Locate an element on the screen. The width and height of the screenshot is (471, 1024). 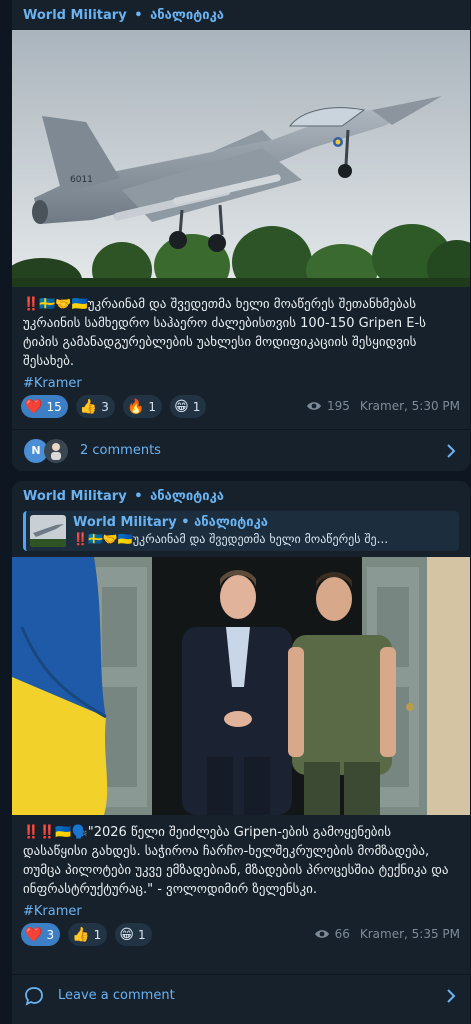
comments-label: 2 comments is located at coordinates (120, 450).